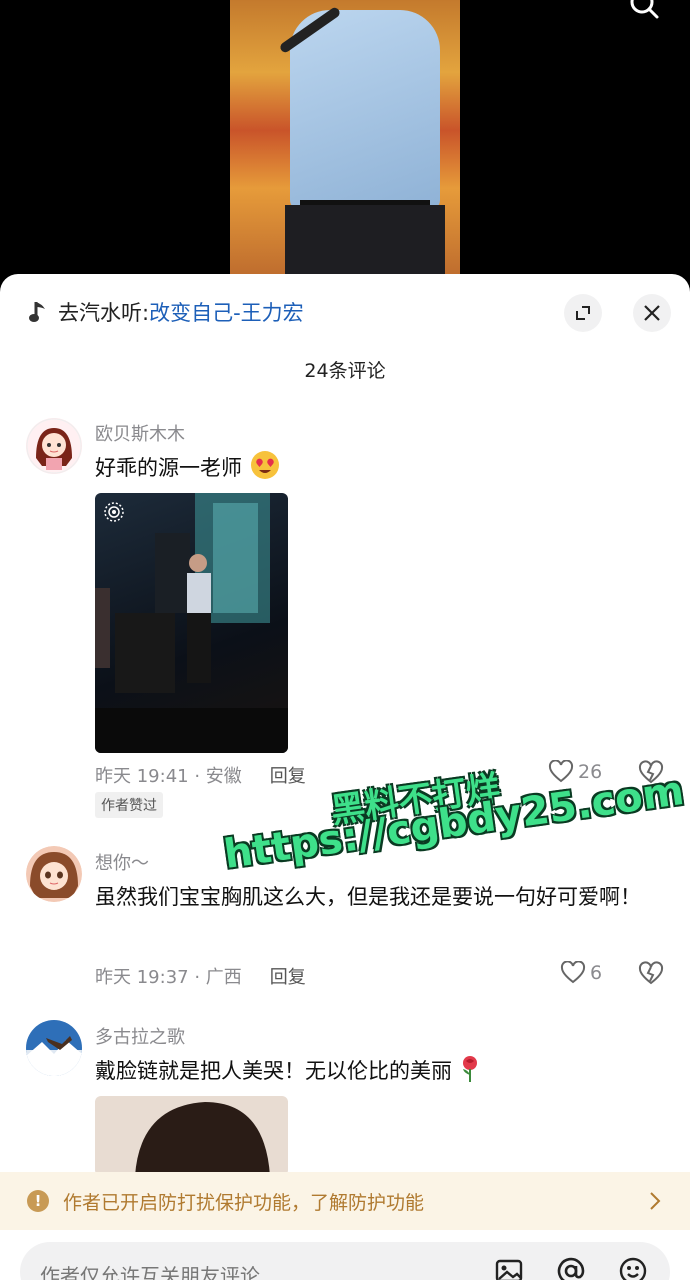  What do you see at coordinates (644, 10) in the screenshot?
I see `search-icon` at bounding box center [644, 10].